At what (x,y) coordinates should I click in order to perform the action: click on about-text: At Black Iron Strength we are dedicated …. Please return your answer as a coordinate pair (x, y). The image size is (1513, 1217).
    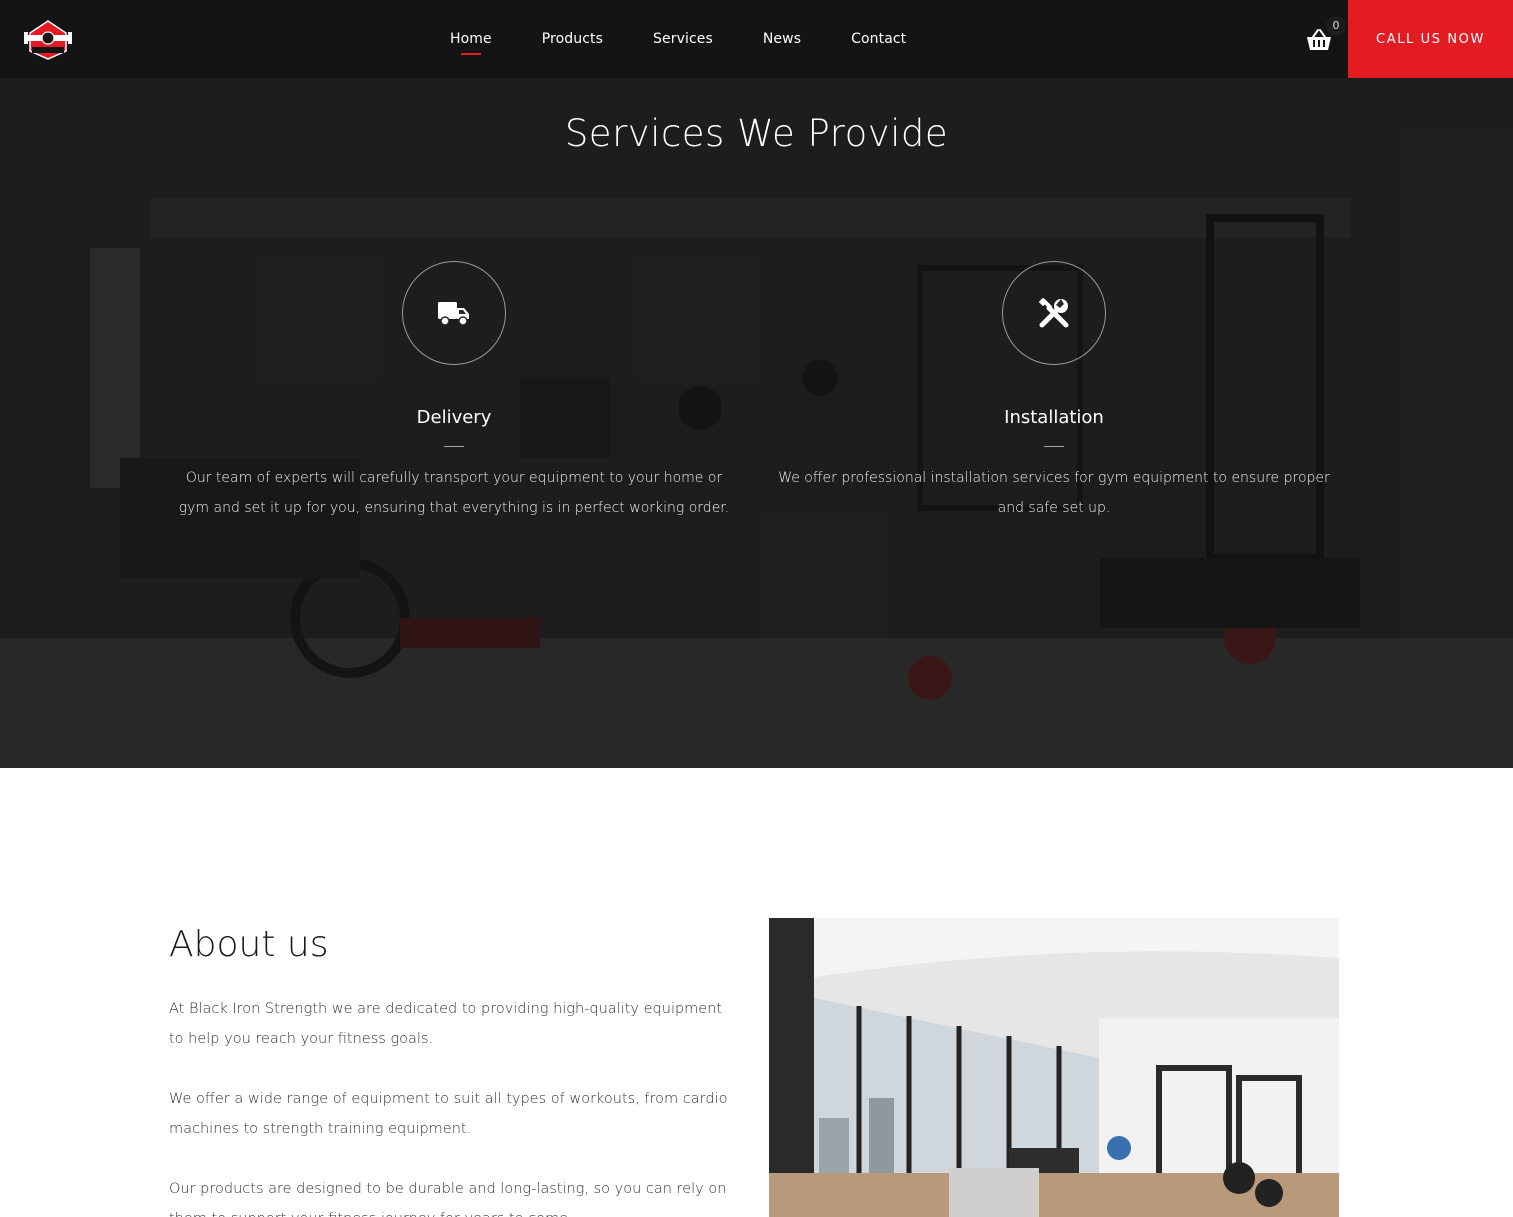
    Looking at the image, I should click on (454, 1105).